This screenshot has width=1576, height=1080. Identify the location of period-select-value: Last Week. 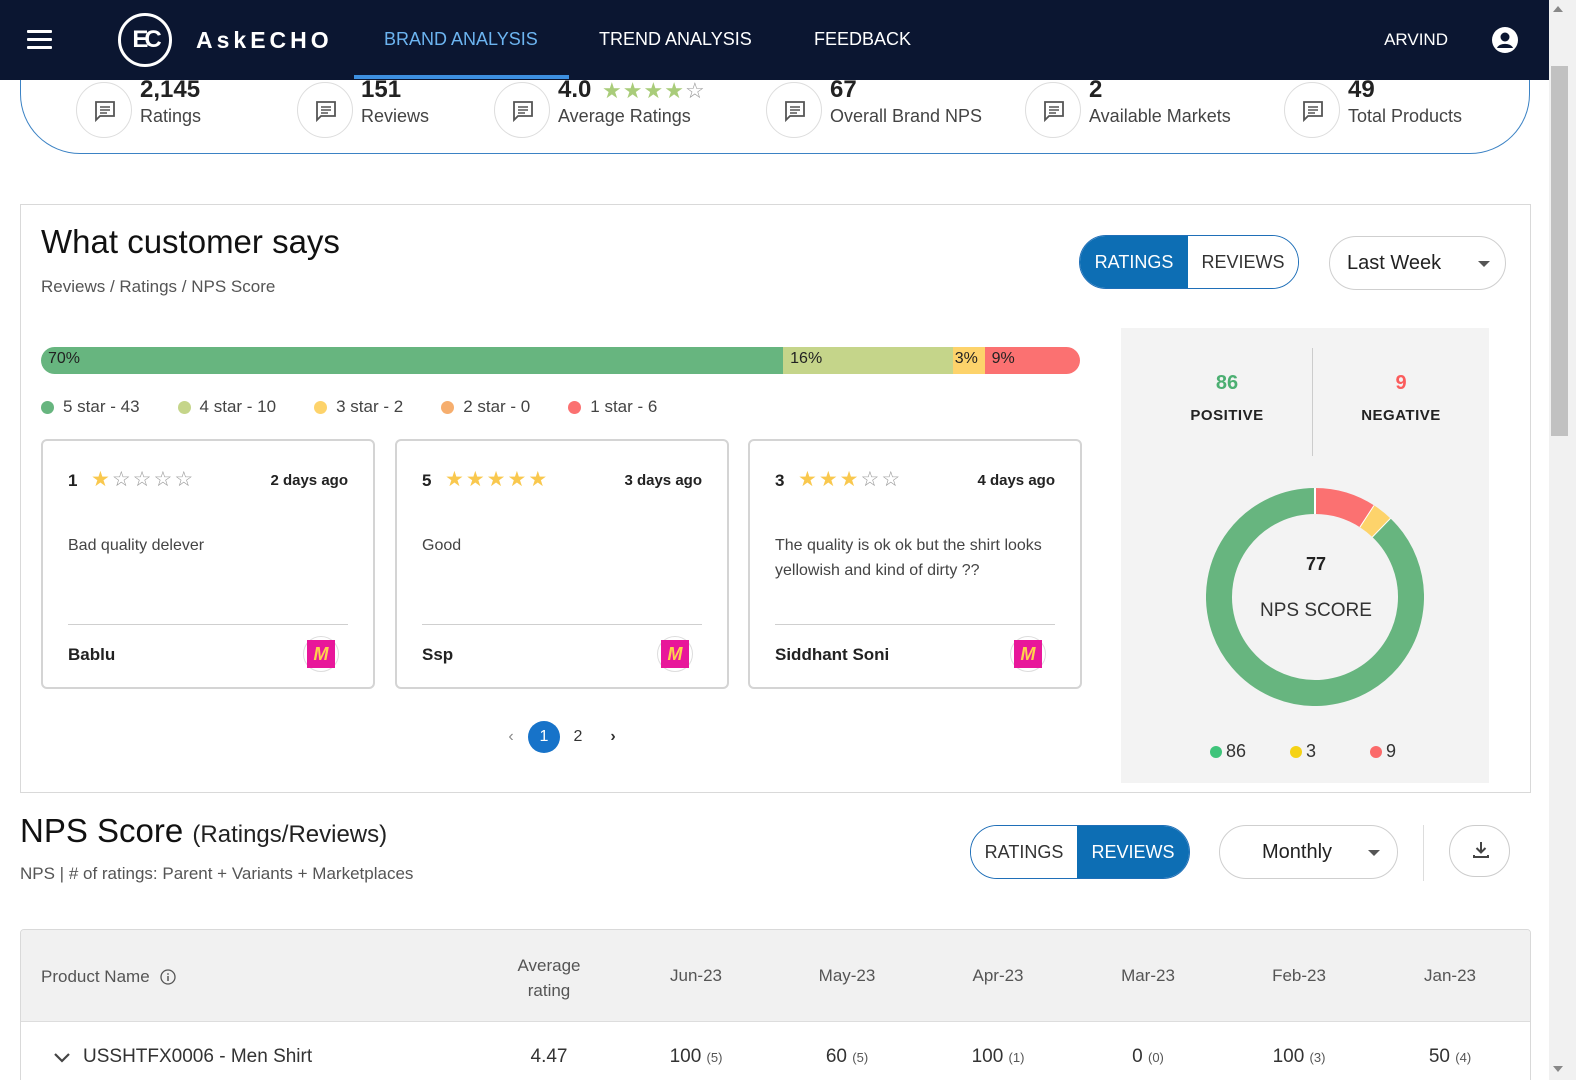
(1394, 263).